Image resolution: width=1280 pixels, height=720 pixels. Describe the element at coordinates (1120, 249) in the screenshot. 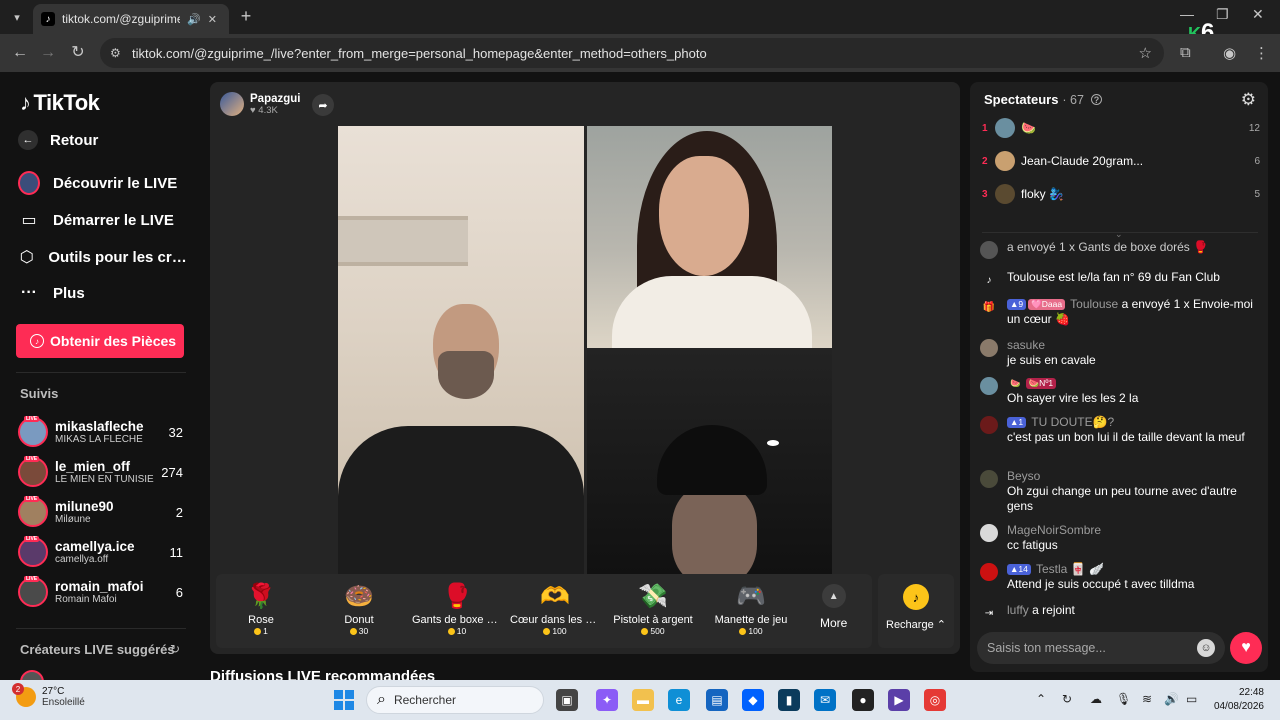

I see `chat-message: a envoyé 1 x Gants de boxe dorés 🥊` at that location.